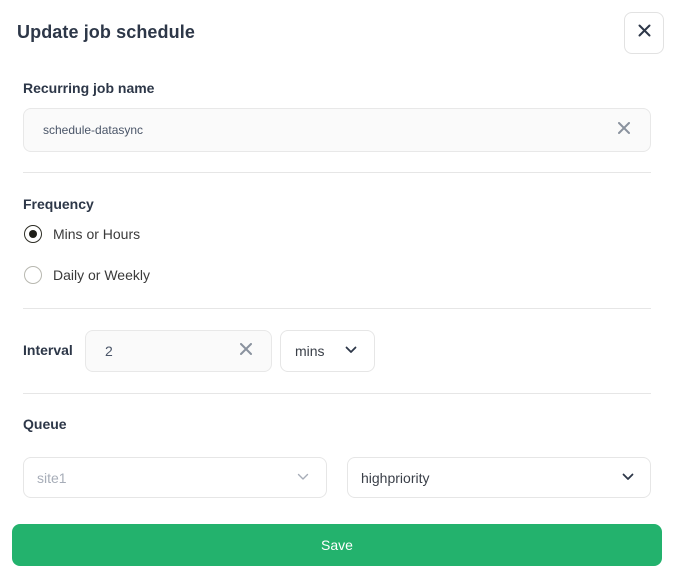 This screenshot has height=577, width=673. I want to click on radio-daily-or-weekly: Daily or Weekly, so click(87, 275).